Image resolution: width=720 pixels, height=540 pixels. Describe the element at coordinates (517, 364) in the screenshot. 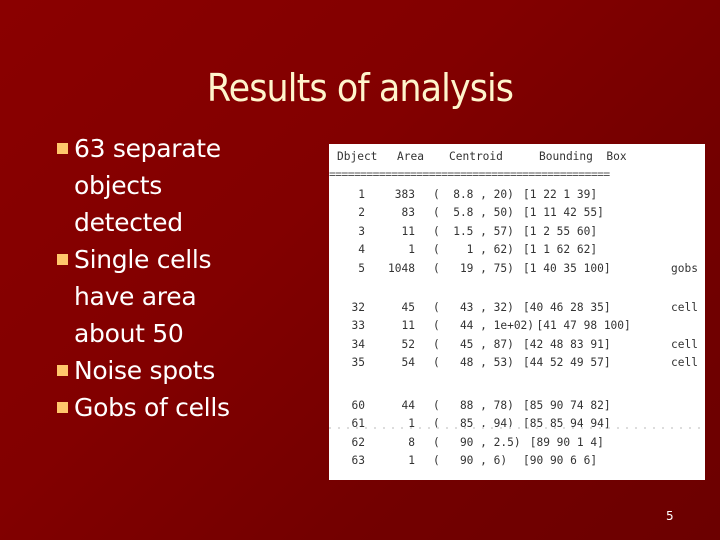

I see `table-row: 35 54 ( 48 , 53) [44 52 49 57] cell` at that location.